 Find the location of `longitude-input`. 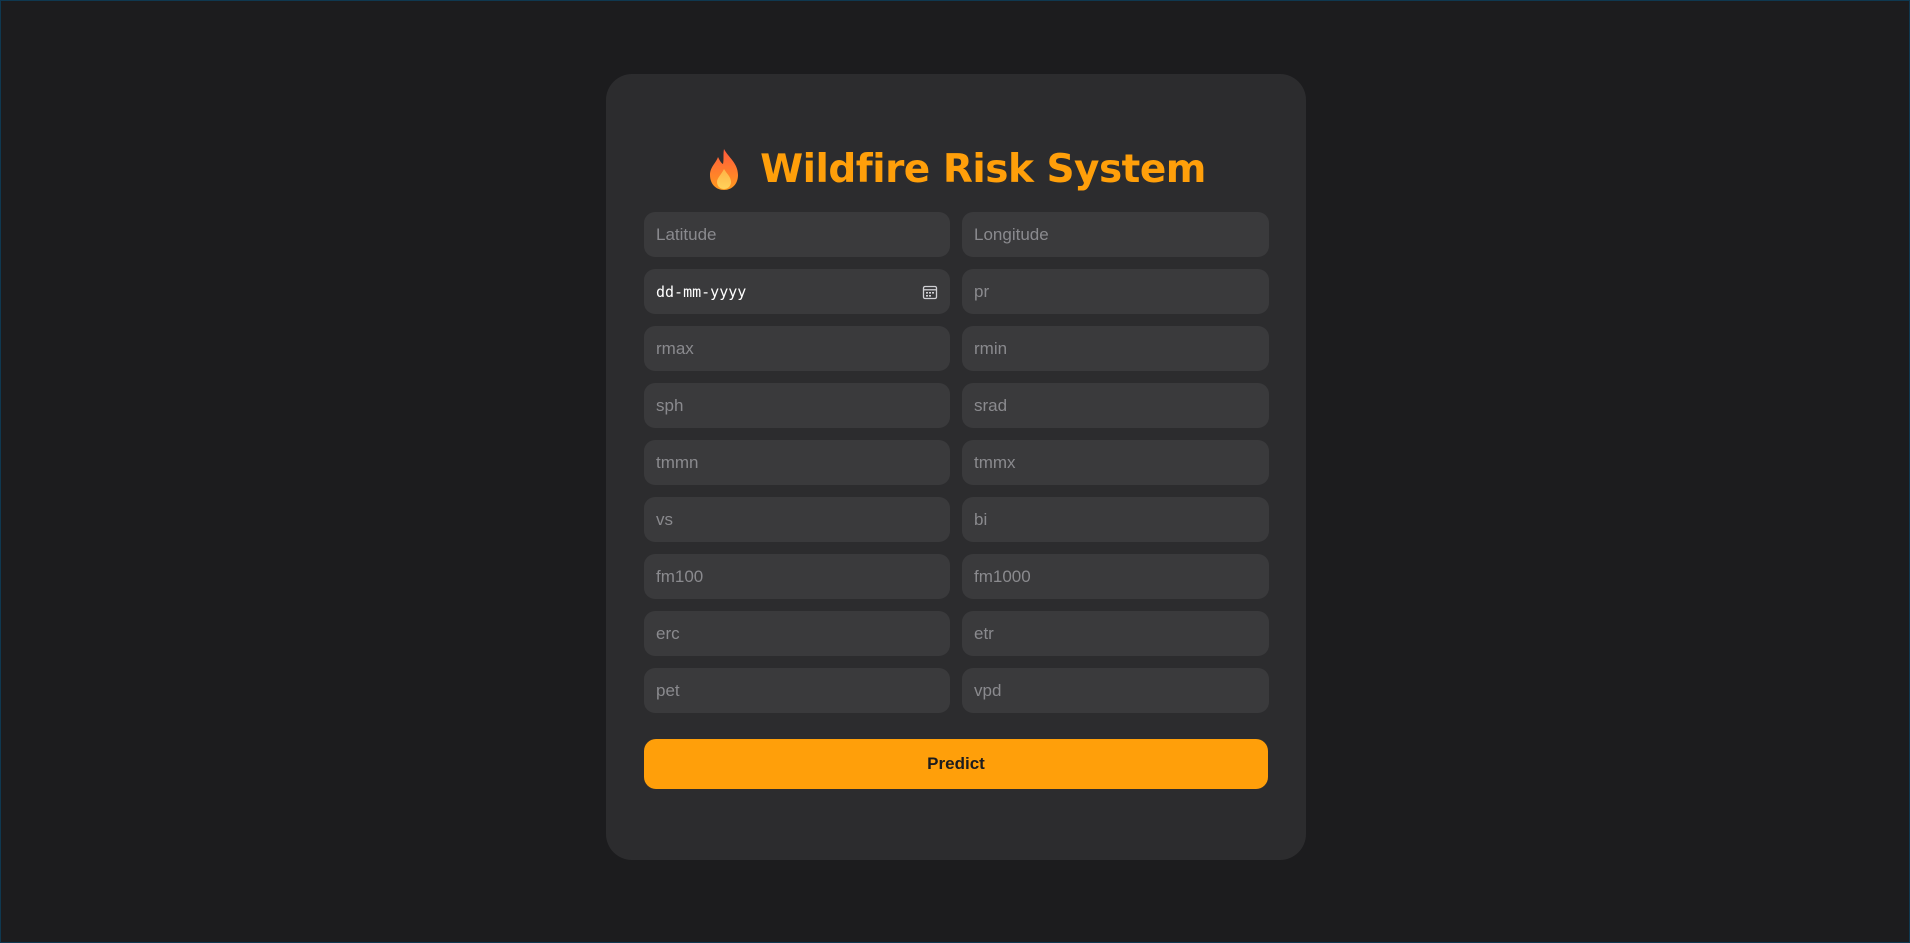

longitude-input is located at coordinates (1115, 234).